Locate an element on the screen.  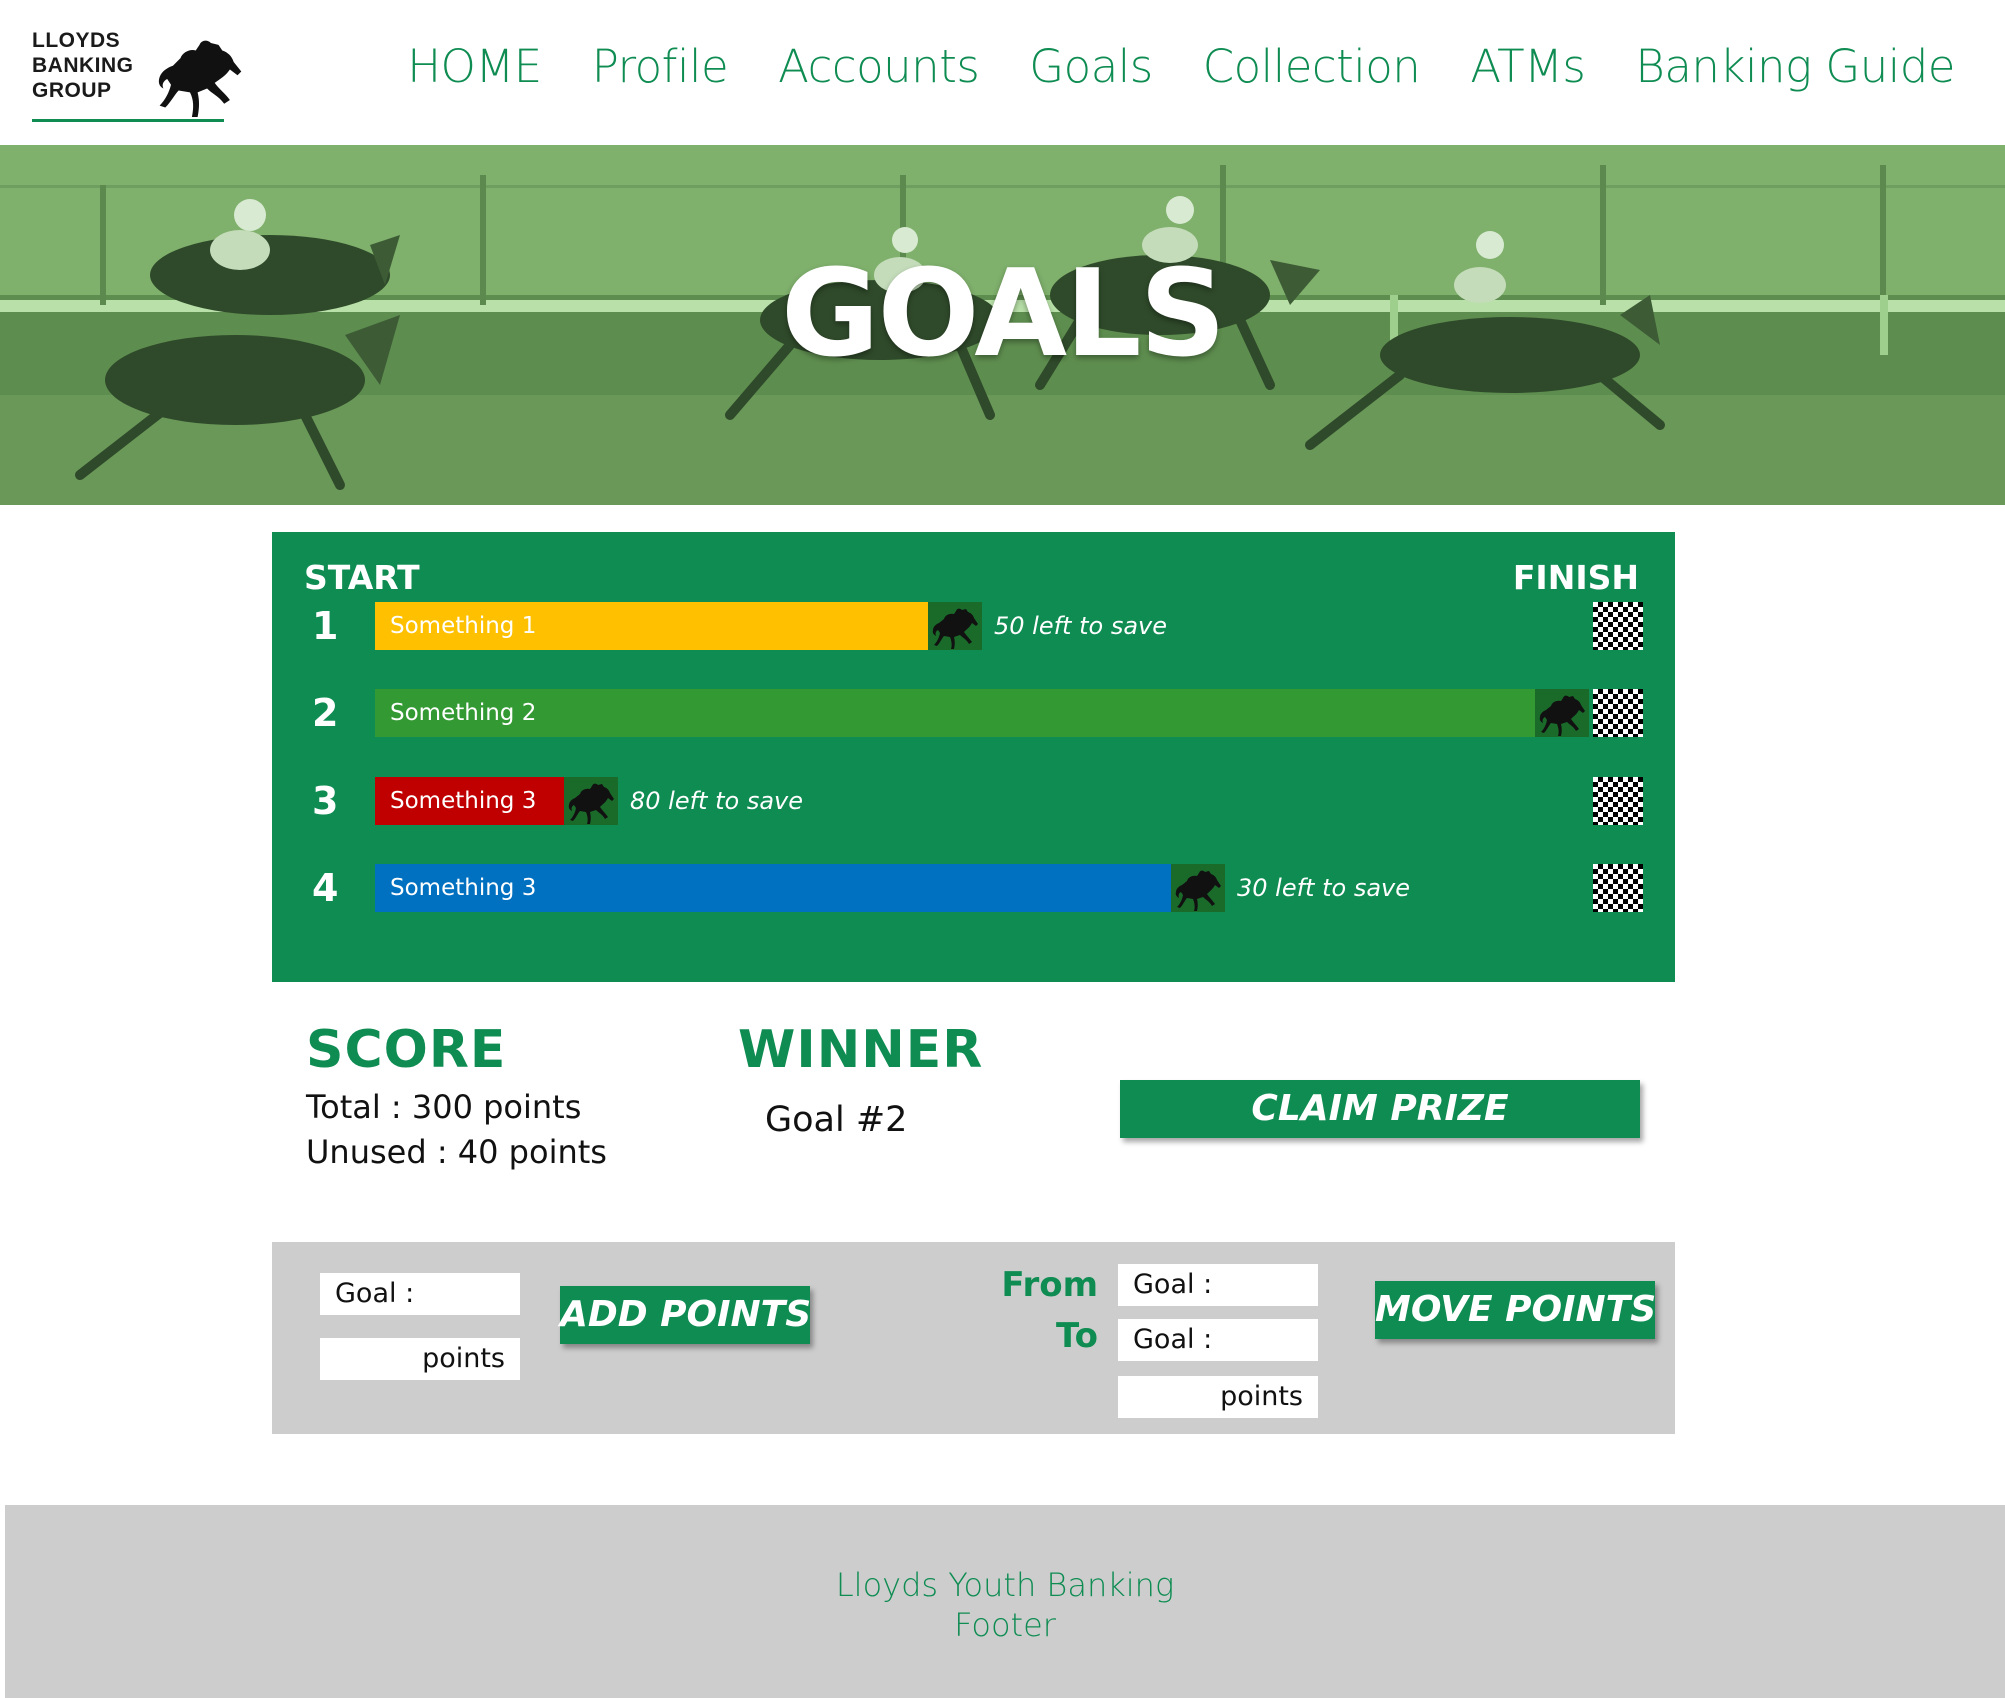
add-points-button: ADD POINTS is located at coordinates (685, 1315).